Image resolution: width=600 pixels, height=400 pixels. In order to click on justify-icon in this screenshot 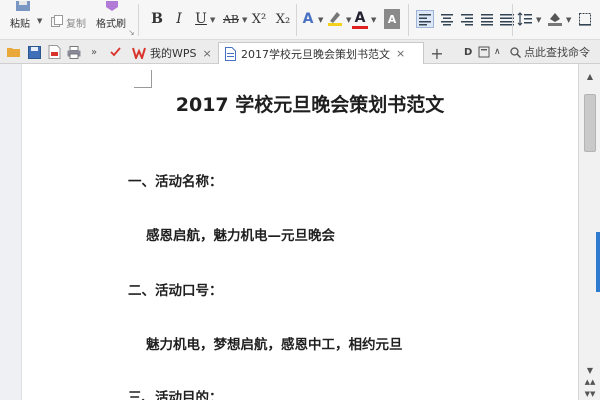, I will do `click(487, 19)`.